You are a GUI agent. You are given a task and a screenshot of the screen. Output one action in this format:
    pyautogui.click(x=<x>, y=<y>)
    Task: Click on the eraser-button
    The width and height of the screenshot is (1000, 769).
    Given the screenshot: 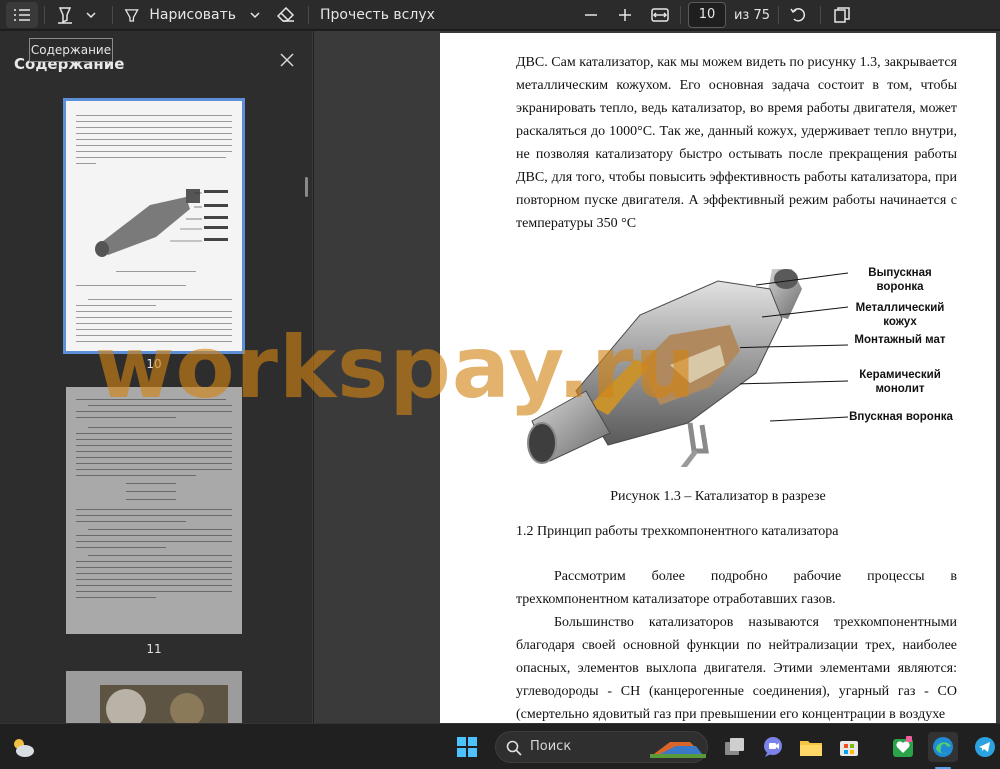 What is the action you would take?
    pyautogui.click(x=286, y=15)
    